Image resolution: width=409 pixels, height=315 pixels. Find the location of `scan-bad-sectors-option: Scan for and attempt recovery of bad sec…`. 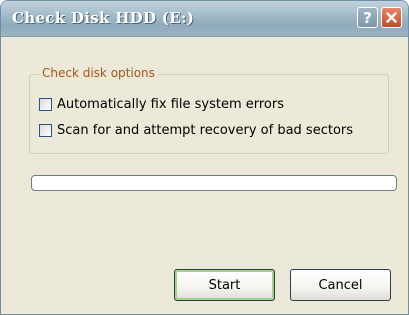

scan-bad-sectors-option: Scan for and attempt recovery of bad sec… is located at coordinates (196, 130).